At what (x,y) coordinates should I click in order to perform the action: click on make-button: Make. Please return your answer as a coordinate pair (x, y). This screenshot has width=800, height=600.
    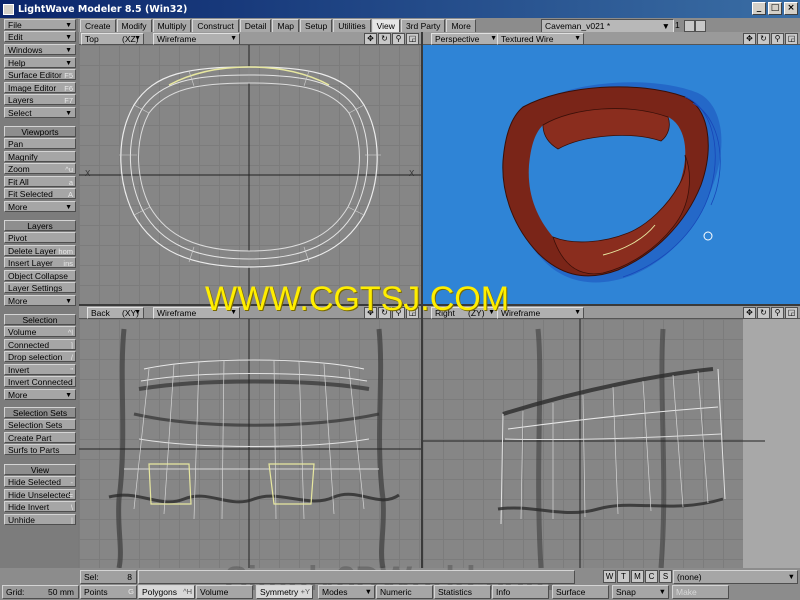
    Looking at the image, I should click on (700, 592).